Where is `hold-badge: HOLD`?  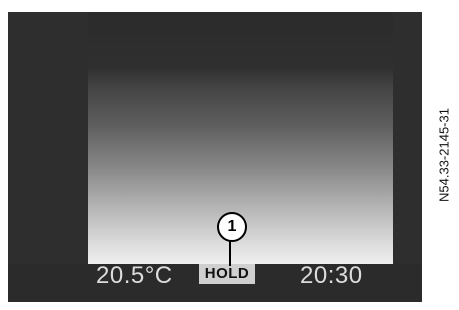
hold-badge: HOLD is located at coordinates (227, 274).